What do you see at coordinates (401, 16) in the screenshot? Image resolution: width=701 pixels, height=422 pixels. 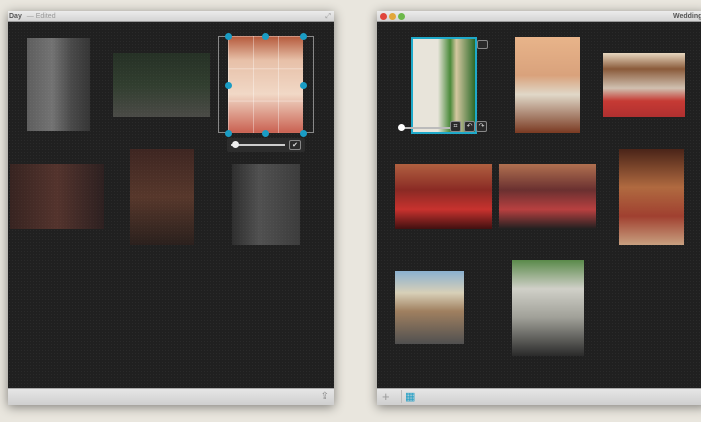 I see `zoom-button` at bounding box center [401, 16].